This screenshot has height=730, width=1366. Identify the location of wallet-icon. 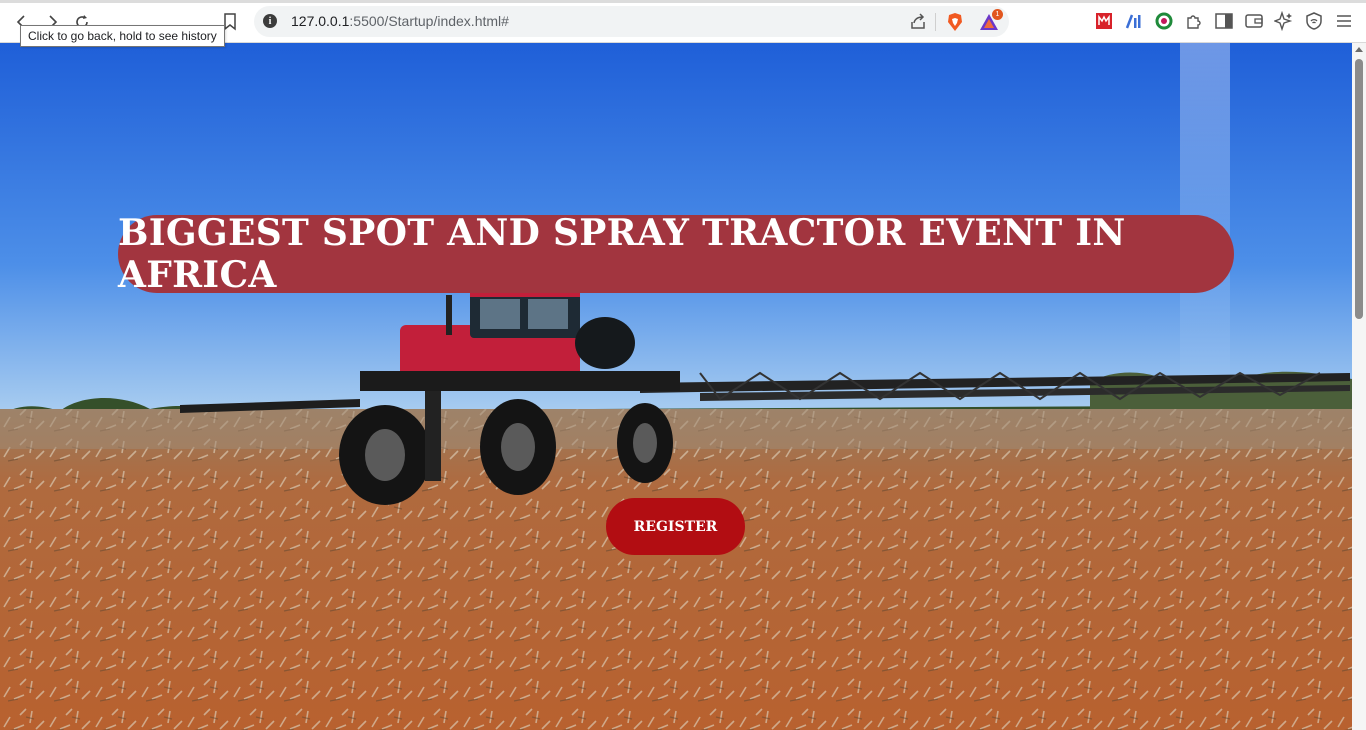
(1254, 21).